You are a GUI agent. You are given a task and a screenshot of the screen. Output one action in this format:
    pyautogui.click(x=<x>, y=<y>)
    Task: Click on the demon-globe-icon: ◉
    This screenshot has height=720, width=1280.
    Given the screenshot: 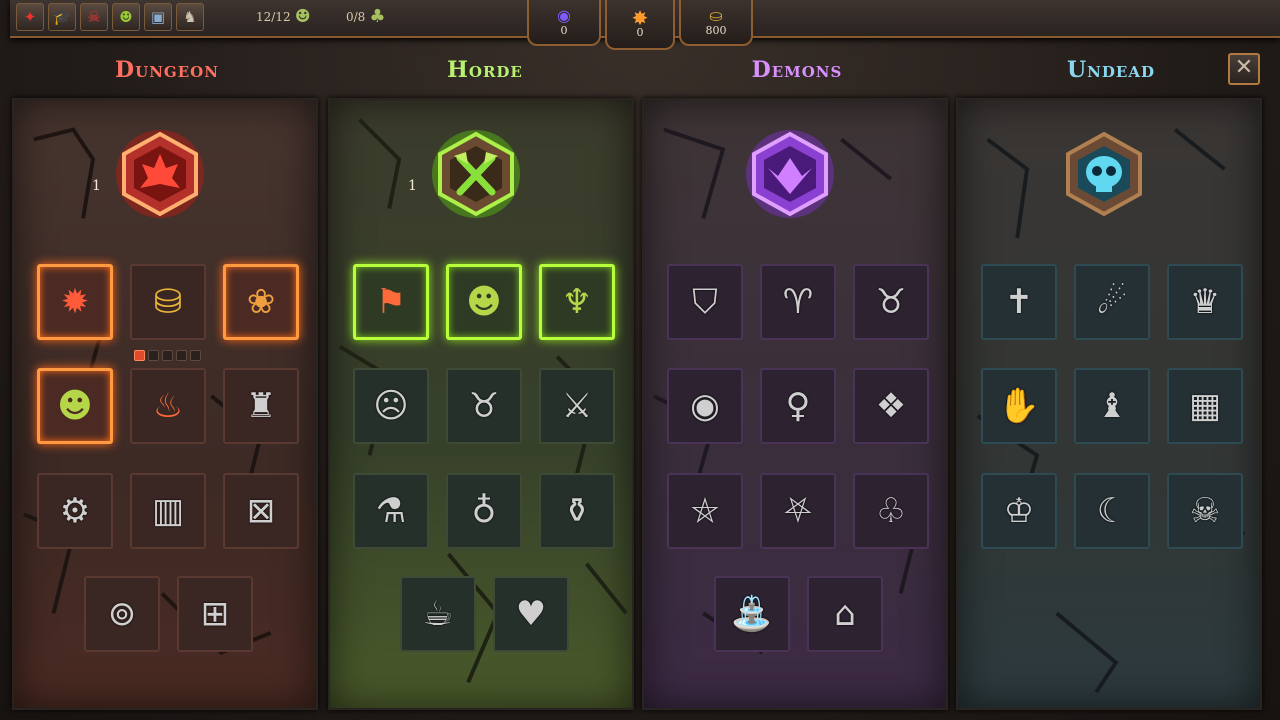 What is the action you would take?
    pyautogui.click(x=705, y=406)
    